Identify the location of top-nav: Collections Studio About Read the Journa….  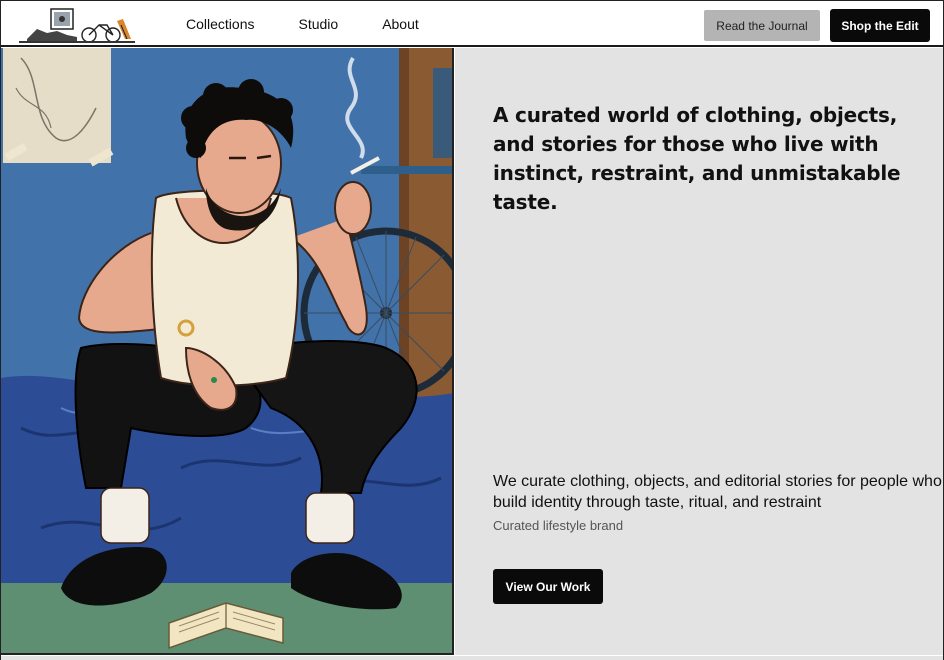
(472, 24).